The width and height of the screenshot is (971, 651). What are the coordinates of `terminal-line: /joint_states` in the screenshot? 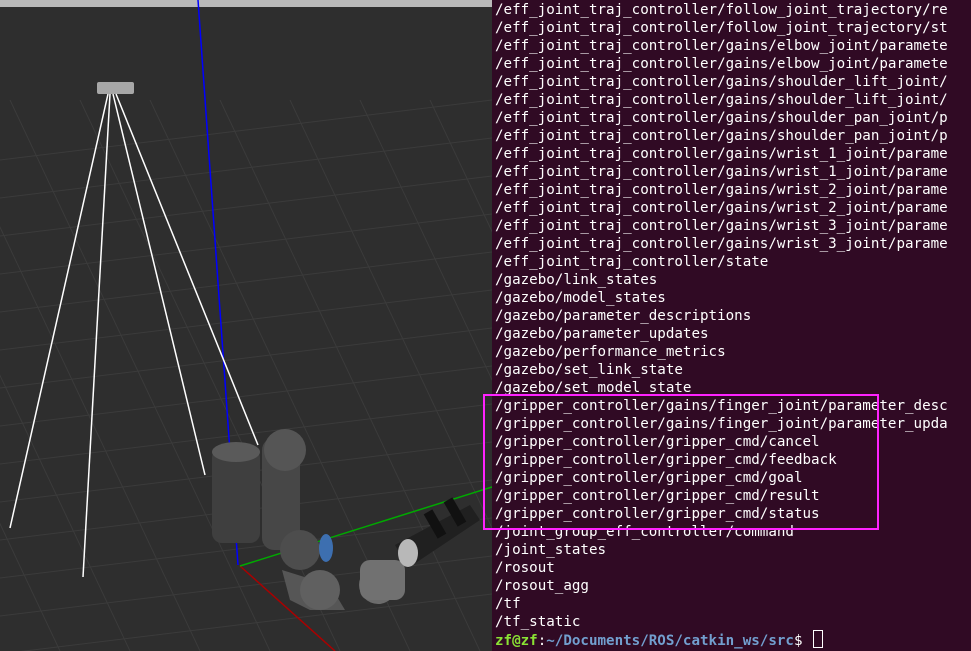 It's located at (551, 550).